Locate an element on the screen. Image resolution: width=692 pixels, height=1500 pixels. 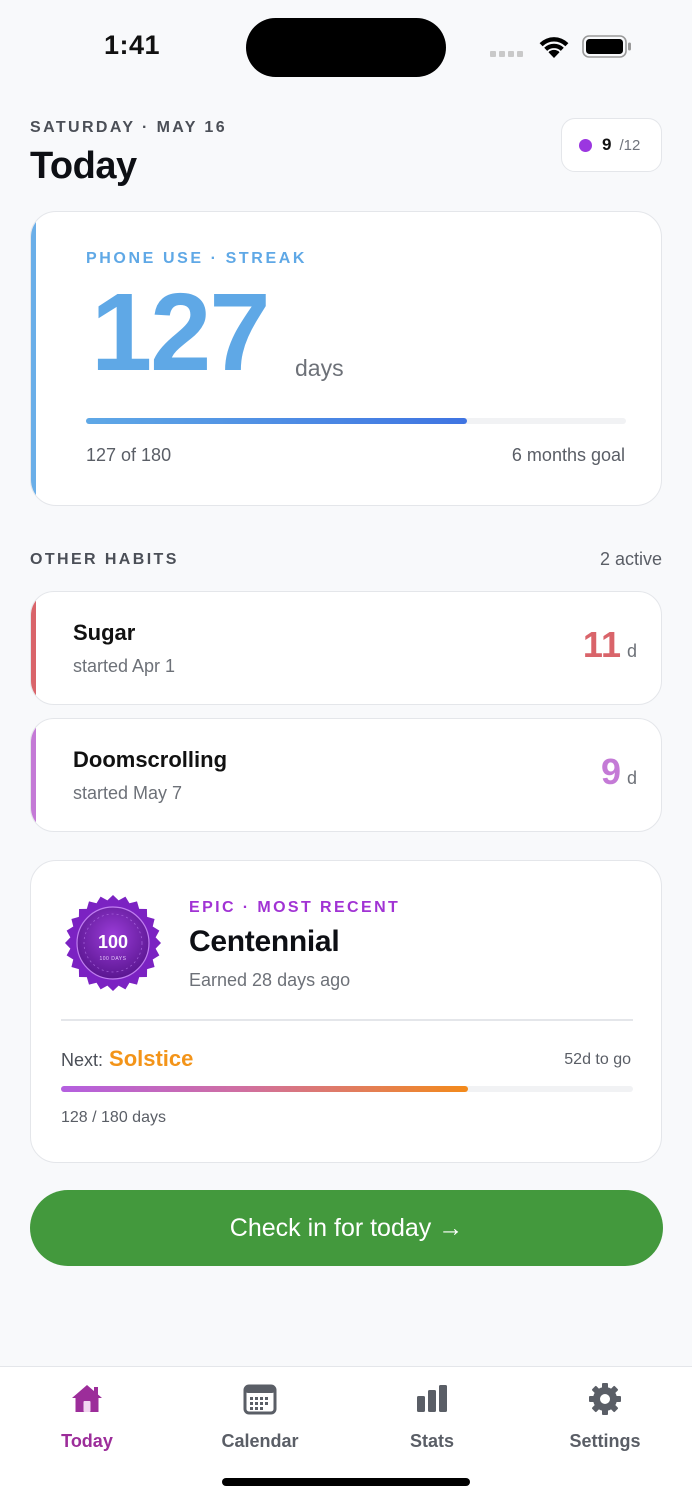
badge-tag: EPIC · MOST RECENT is located at coordinates (295, 907).